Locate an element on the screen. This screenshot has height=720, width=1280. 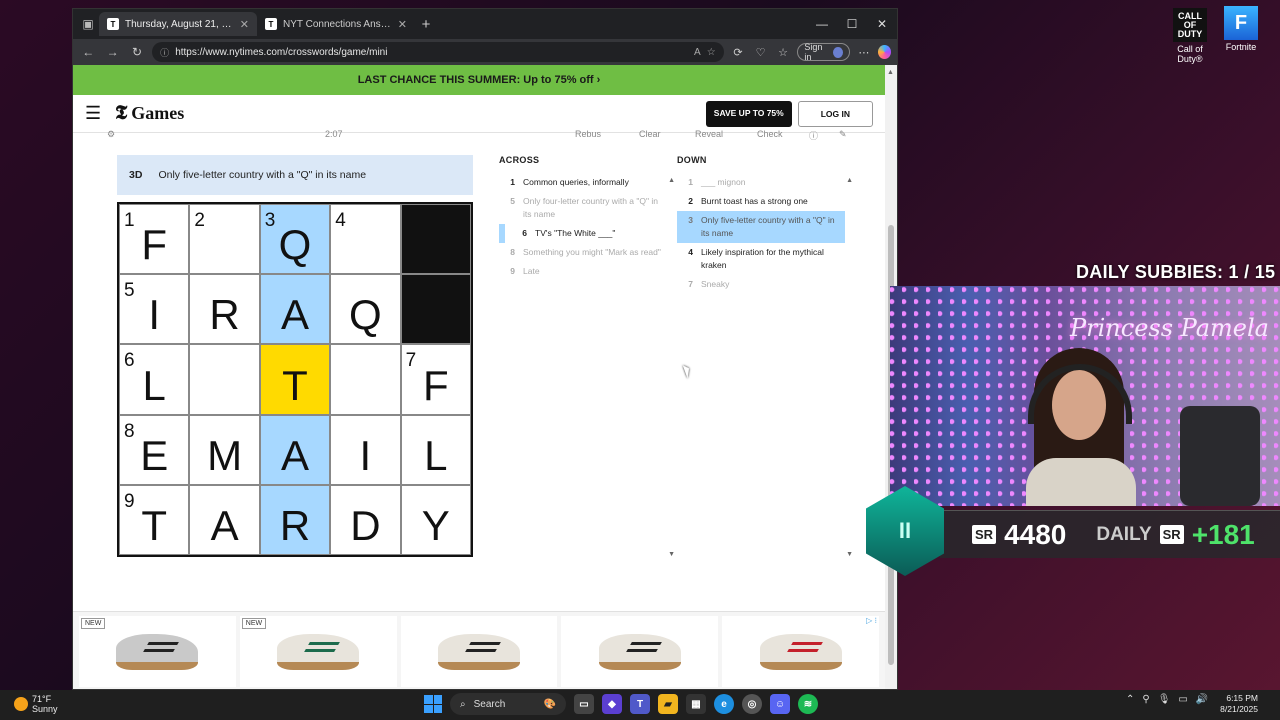
spotify-icon: ≋ is located at coordinates (808, 704).